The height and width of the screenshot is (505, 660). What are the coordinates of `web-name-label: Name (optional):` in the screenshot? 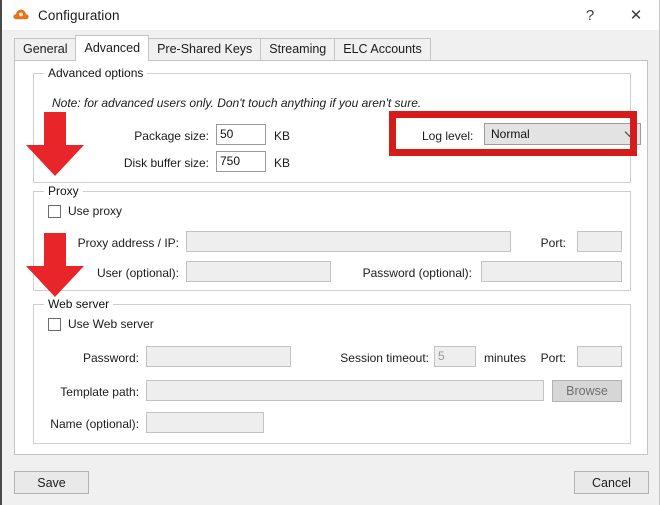 It's located at (94, 424).